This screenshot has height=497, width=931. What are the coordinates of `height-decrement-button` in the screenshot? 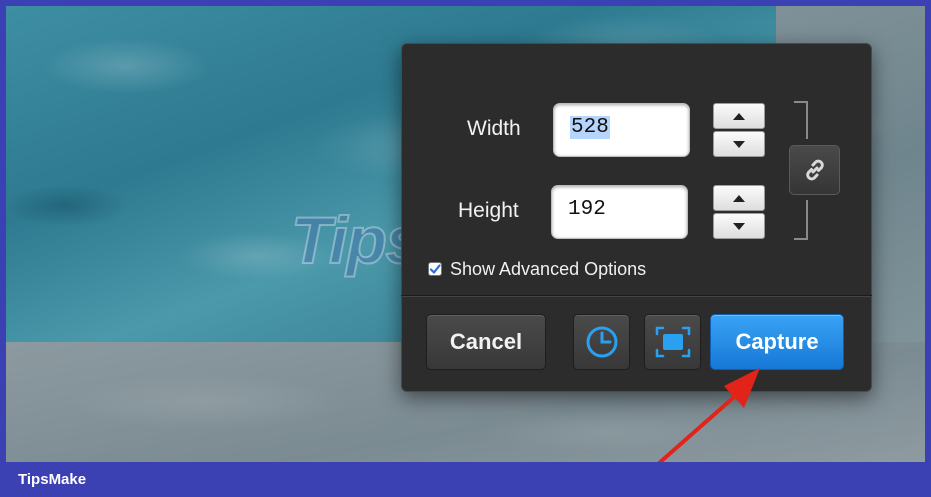 It's located at (739, 226).